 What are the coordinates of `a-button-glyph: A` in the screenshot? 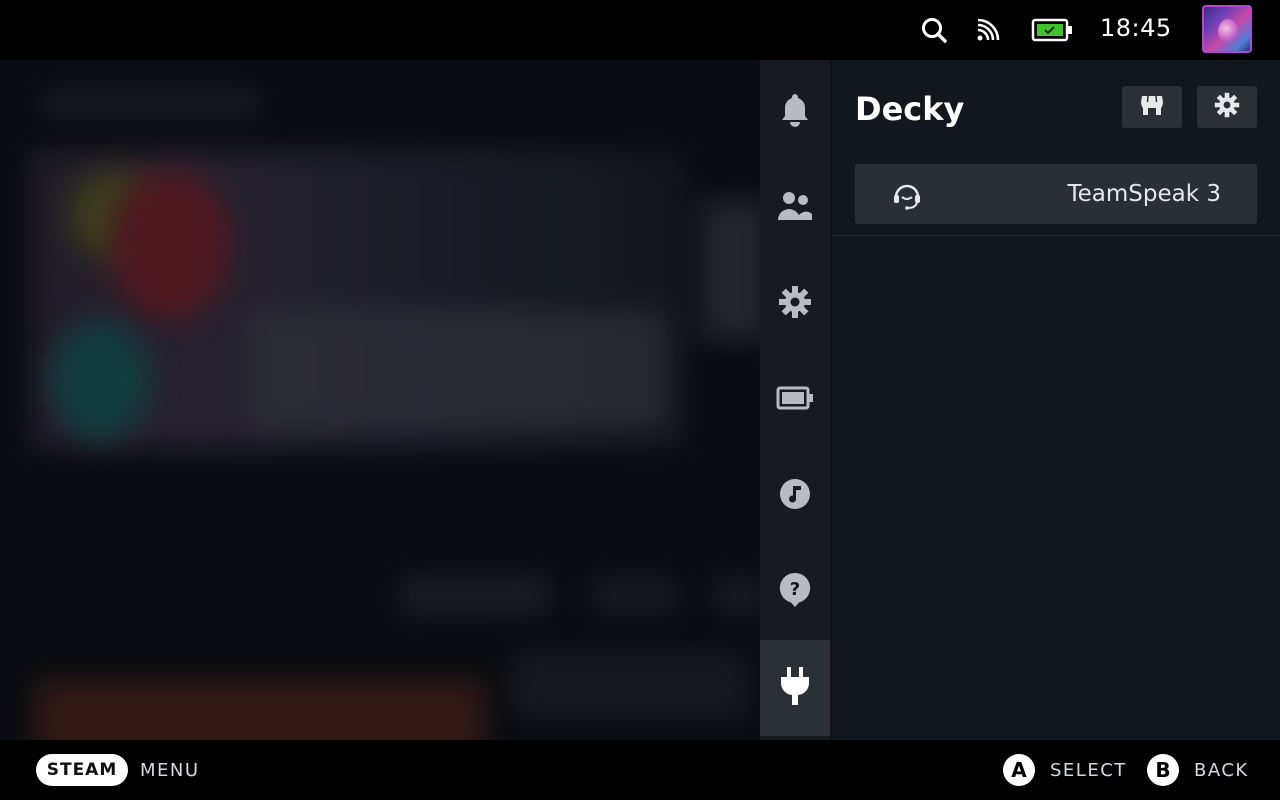 It's located at (1019, 770).